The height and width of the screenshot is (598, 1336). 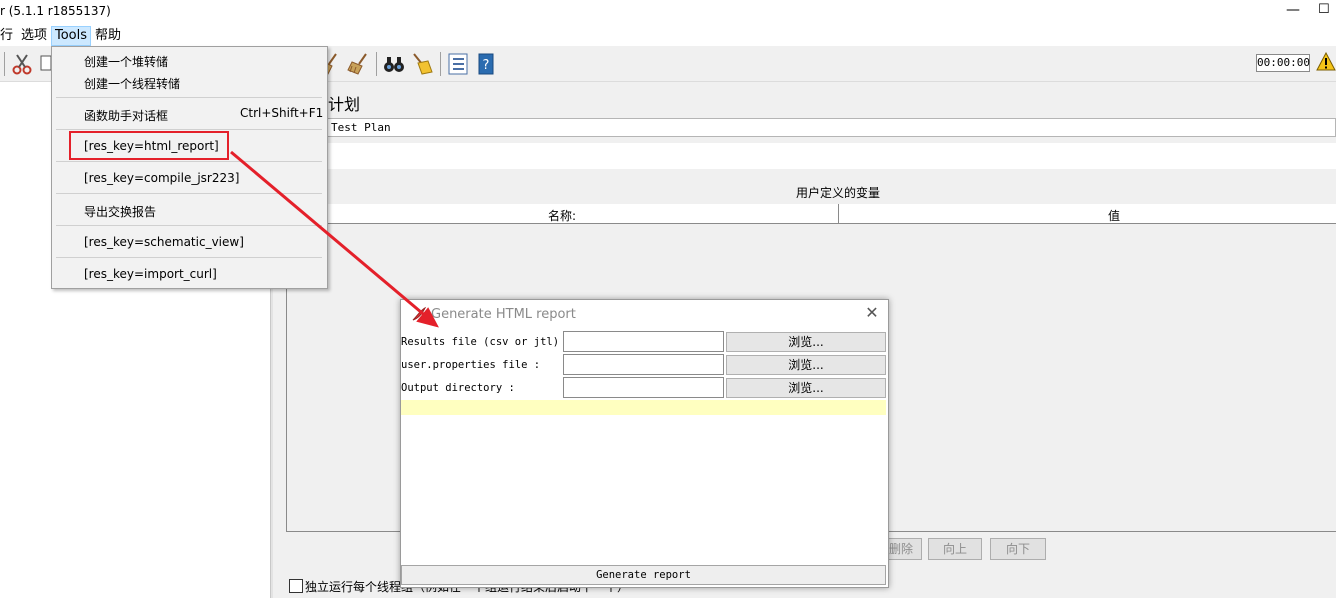 What do you see at coordinates (1293, 11) in the screenshot?
I see `minimize-button: —` at bounding box center [1293, 11].